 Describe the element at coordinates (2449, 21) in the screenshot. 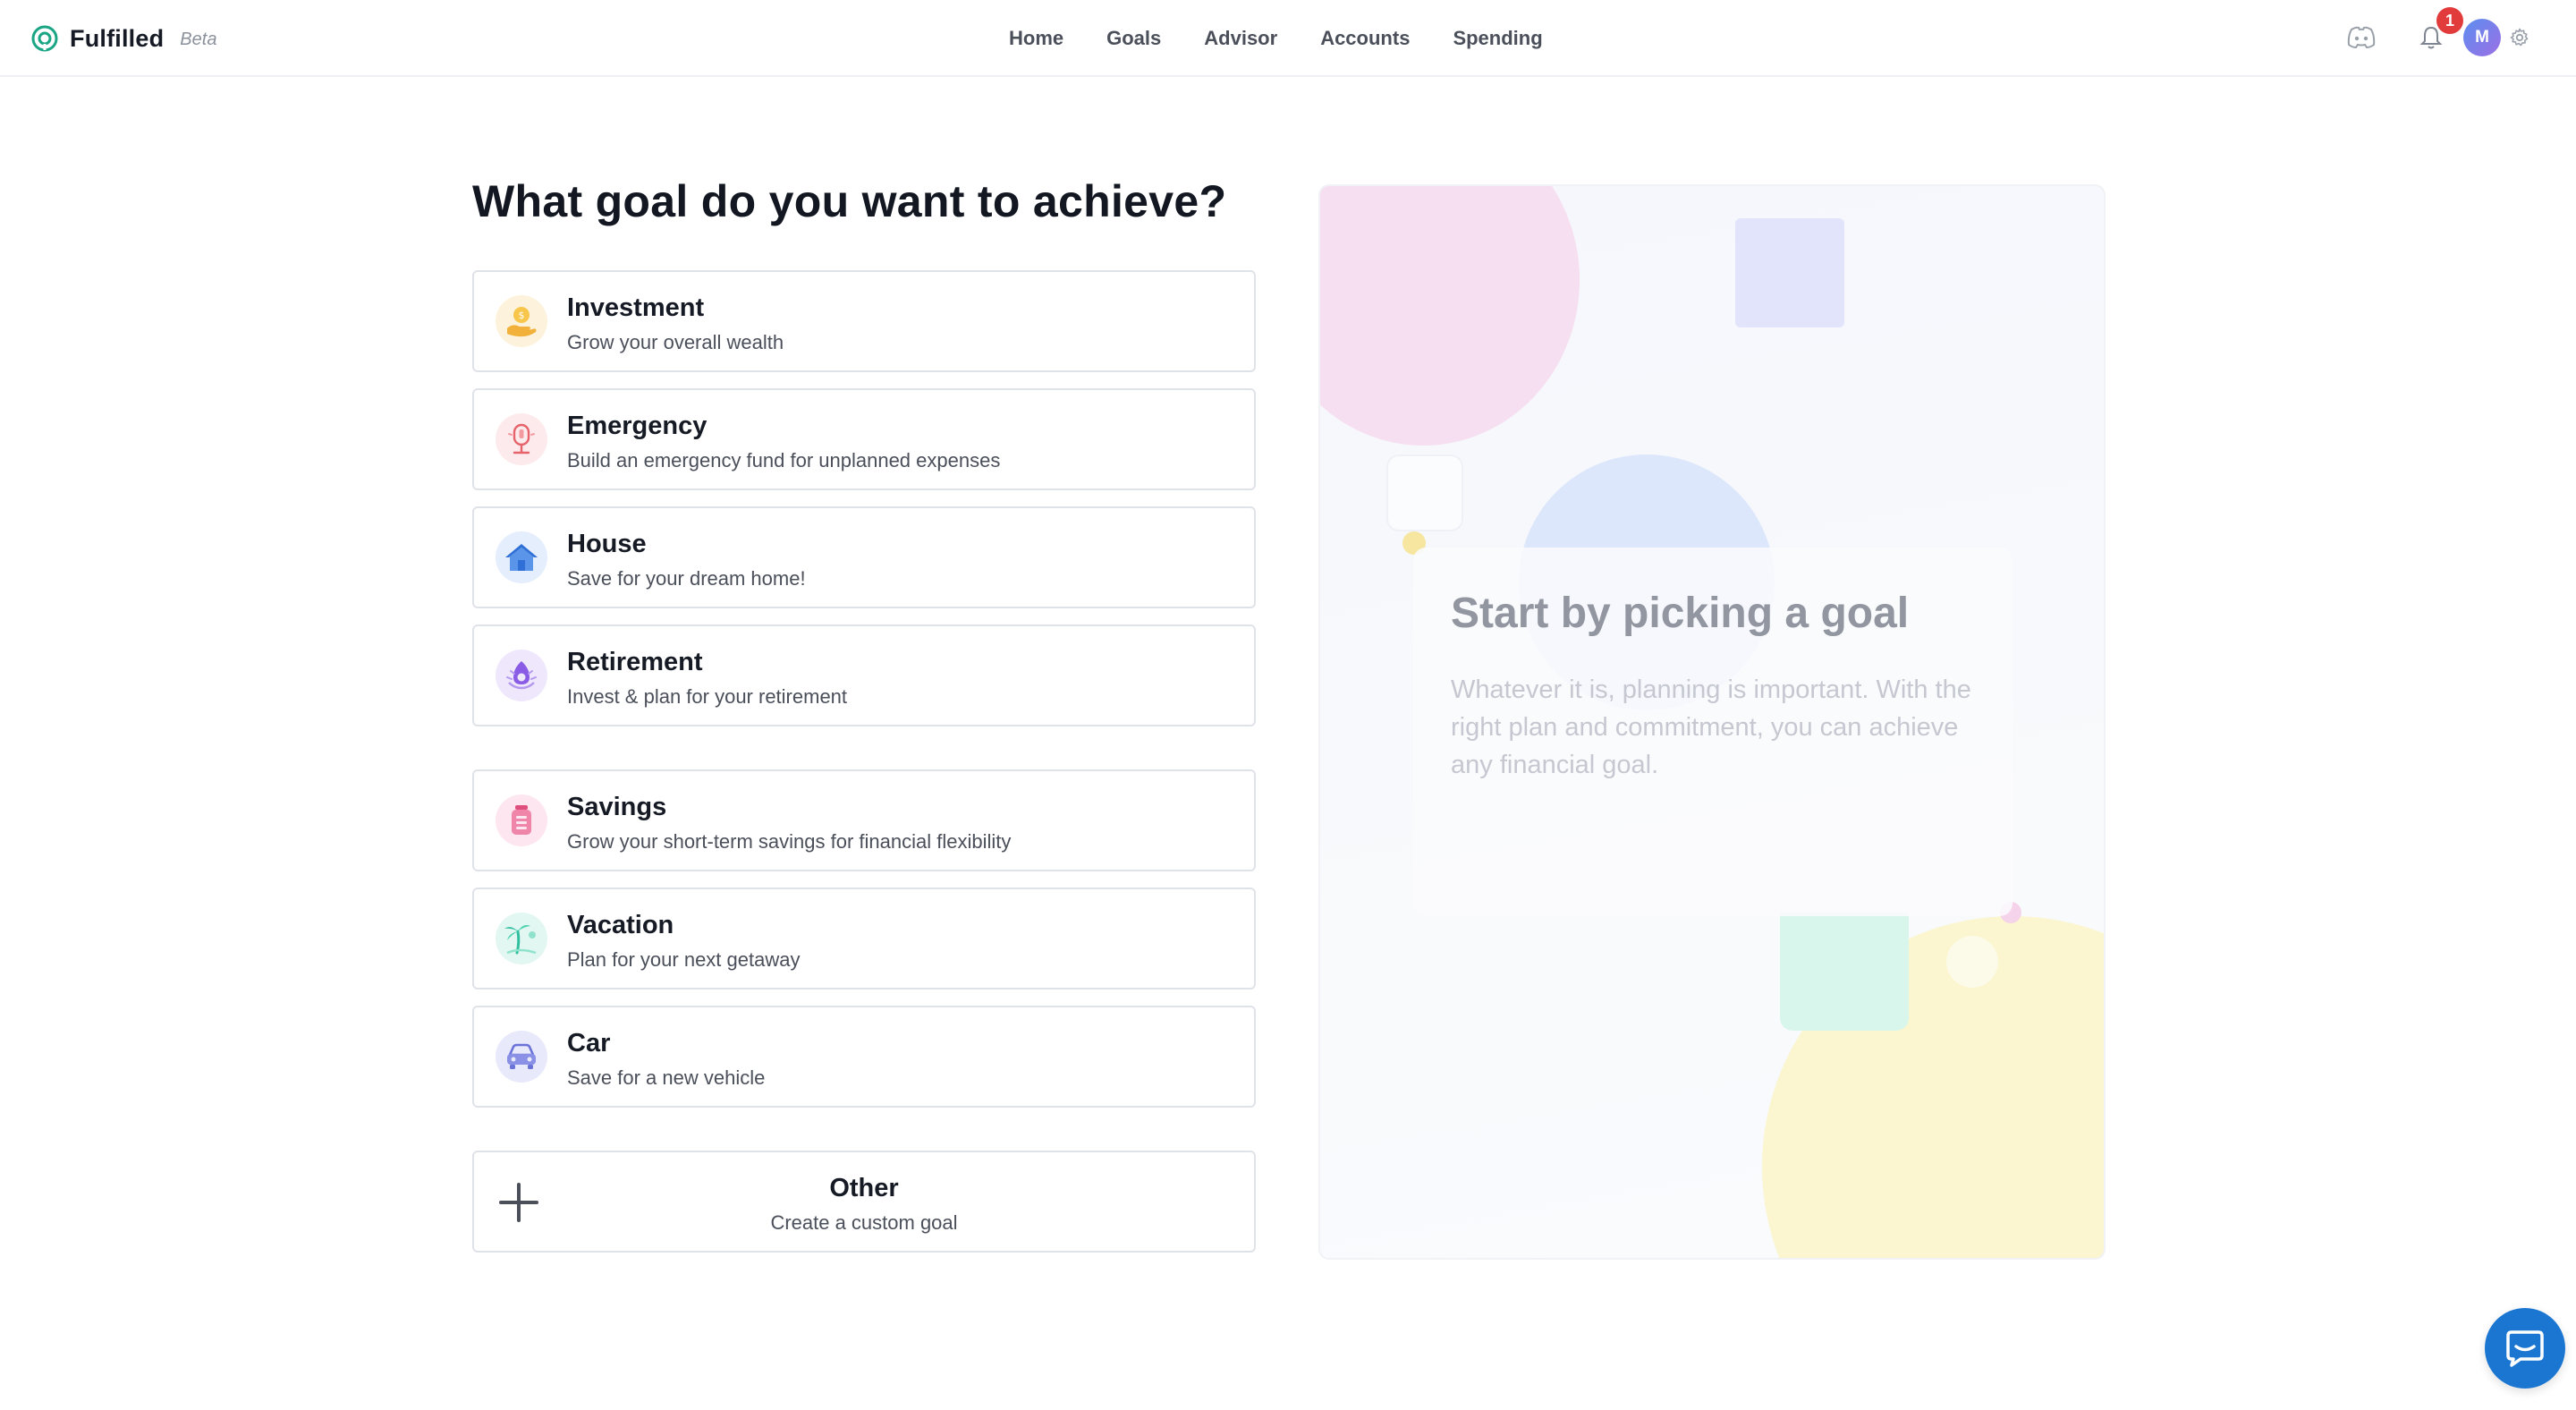

I see `notification-count-badge: 1` at that location.